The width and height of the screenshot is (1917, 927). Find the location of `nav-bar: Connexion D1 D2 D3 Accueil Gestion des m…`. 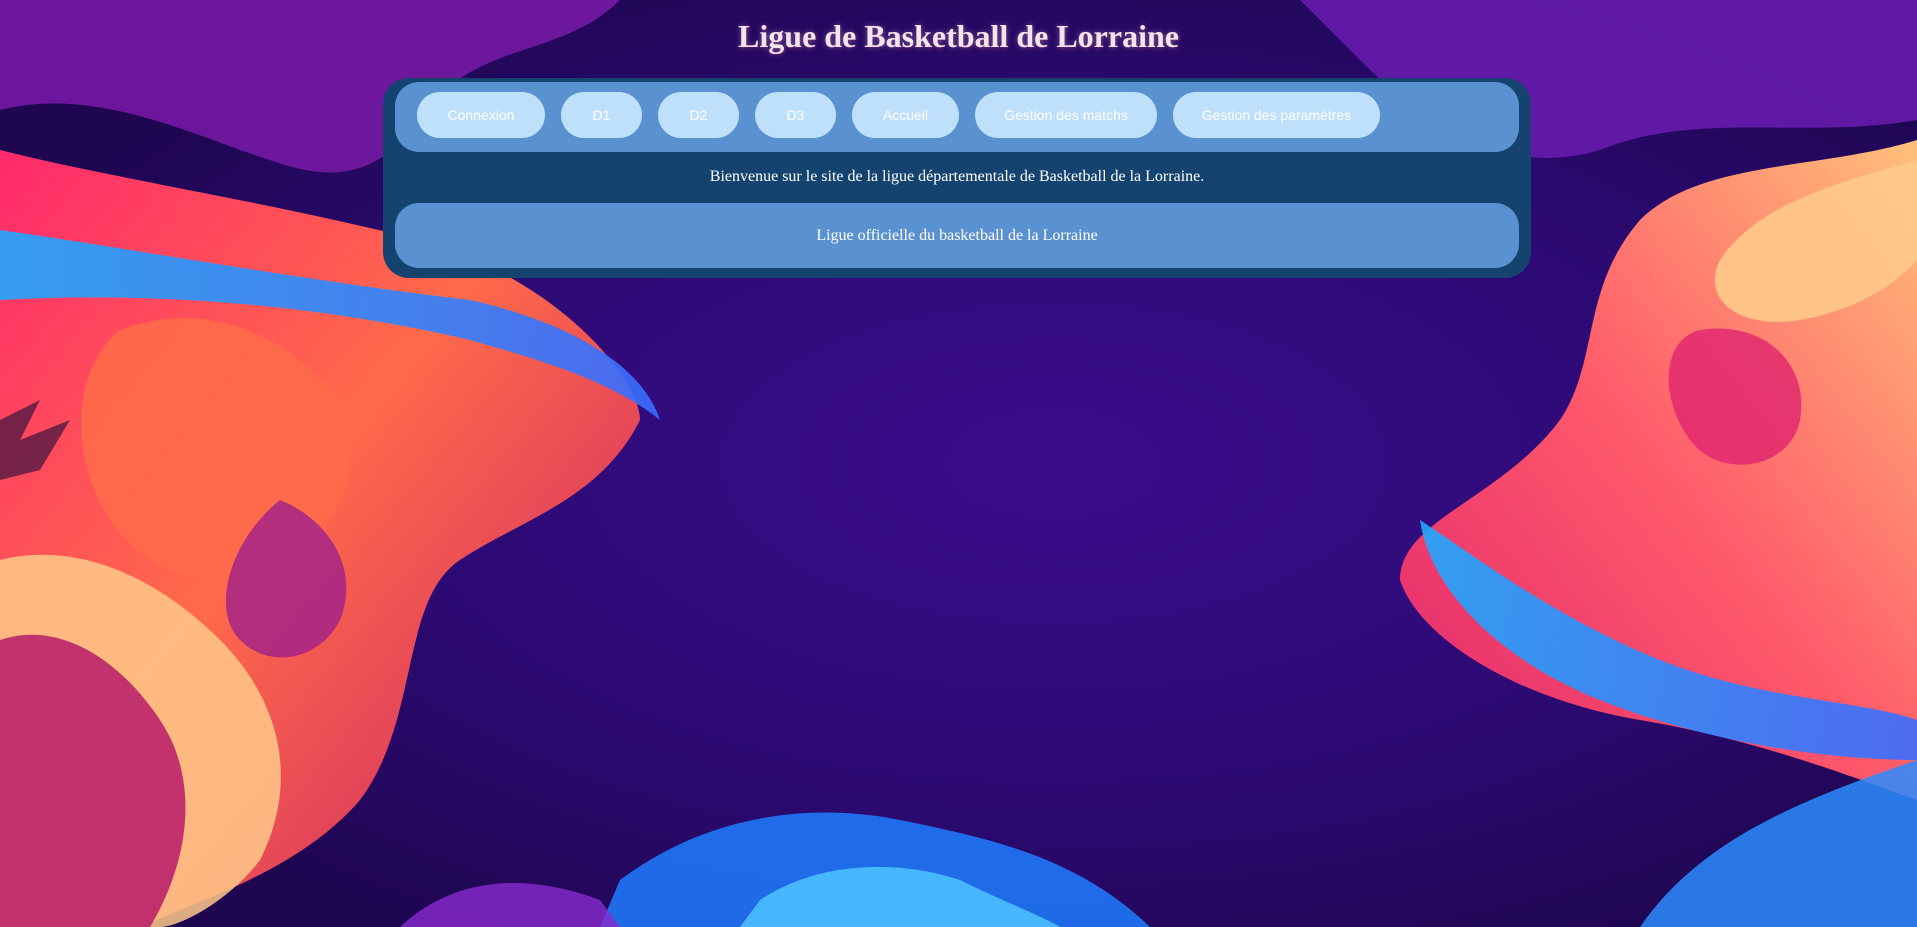

nav-bar: Connexion D1 D2 D3 Accueil Gestion des m… is located at coordinates (957, 117).